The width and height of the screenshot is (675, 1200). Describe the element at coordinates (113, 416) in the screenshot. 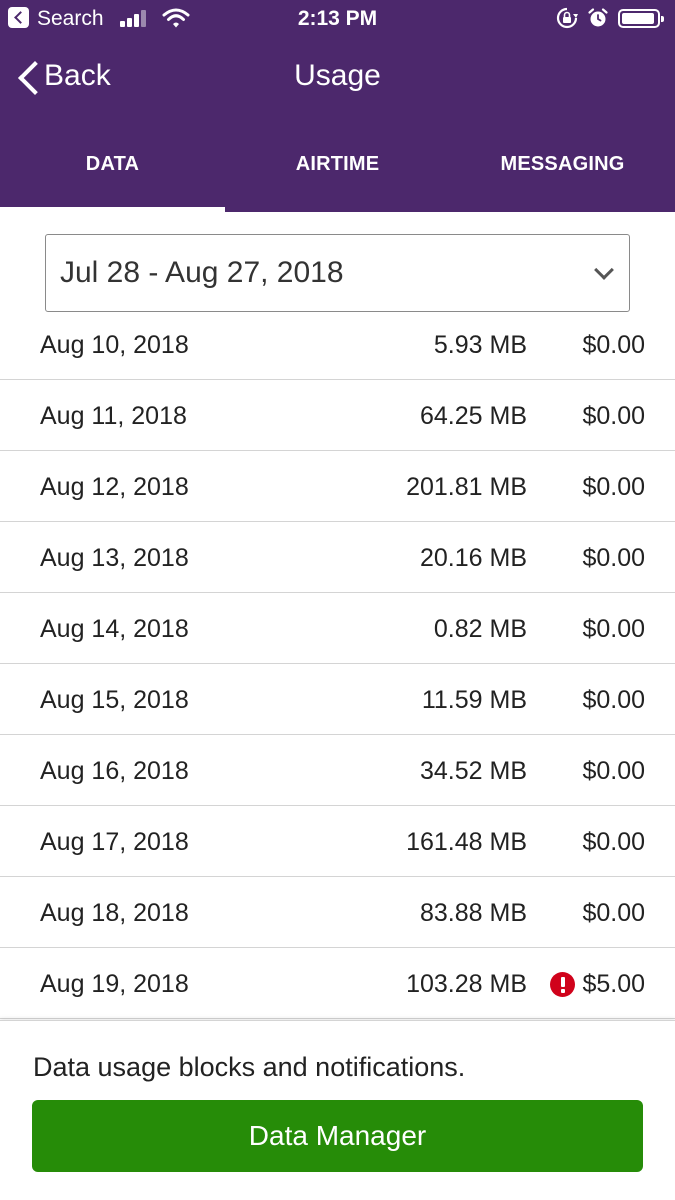

I see `usage-date: Aug 11, 2018` at that location.